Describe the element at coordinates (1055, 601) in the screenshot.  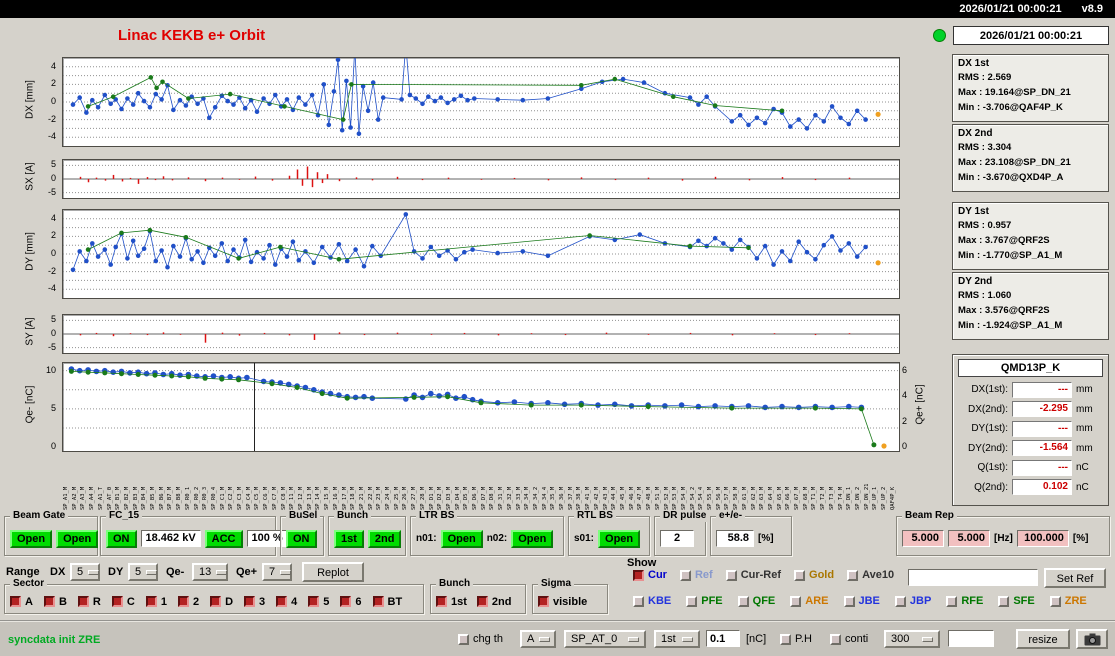
I see `zre-checkbox` at that location.